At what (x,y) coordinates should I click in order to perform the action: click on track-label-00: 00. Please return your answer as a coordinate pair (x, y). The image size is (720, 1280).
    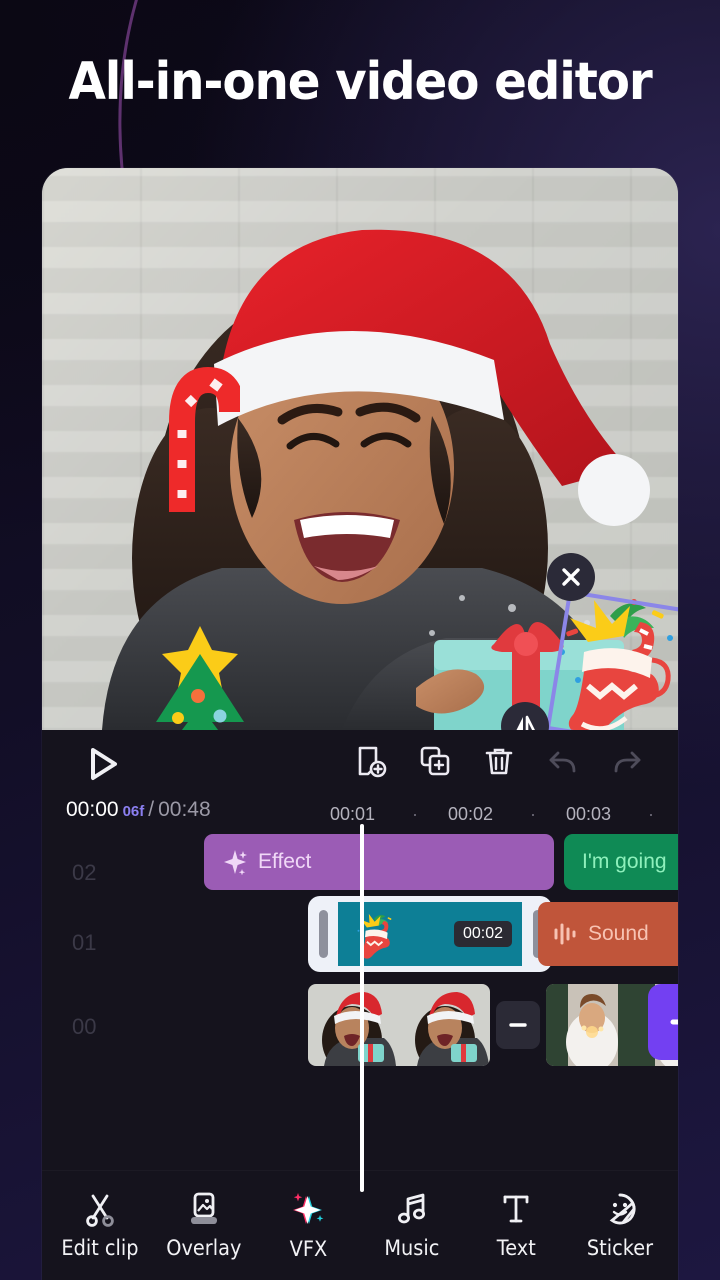
    Looking at the image, I should click on (84, 1026).